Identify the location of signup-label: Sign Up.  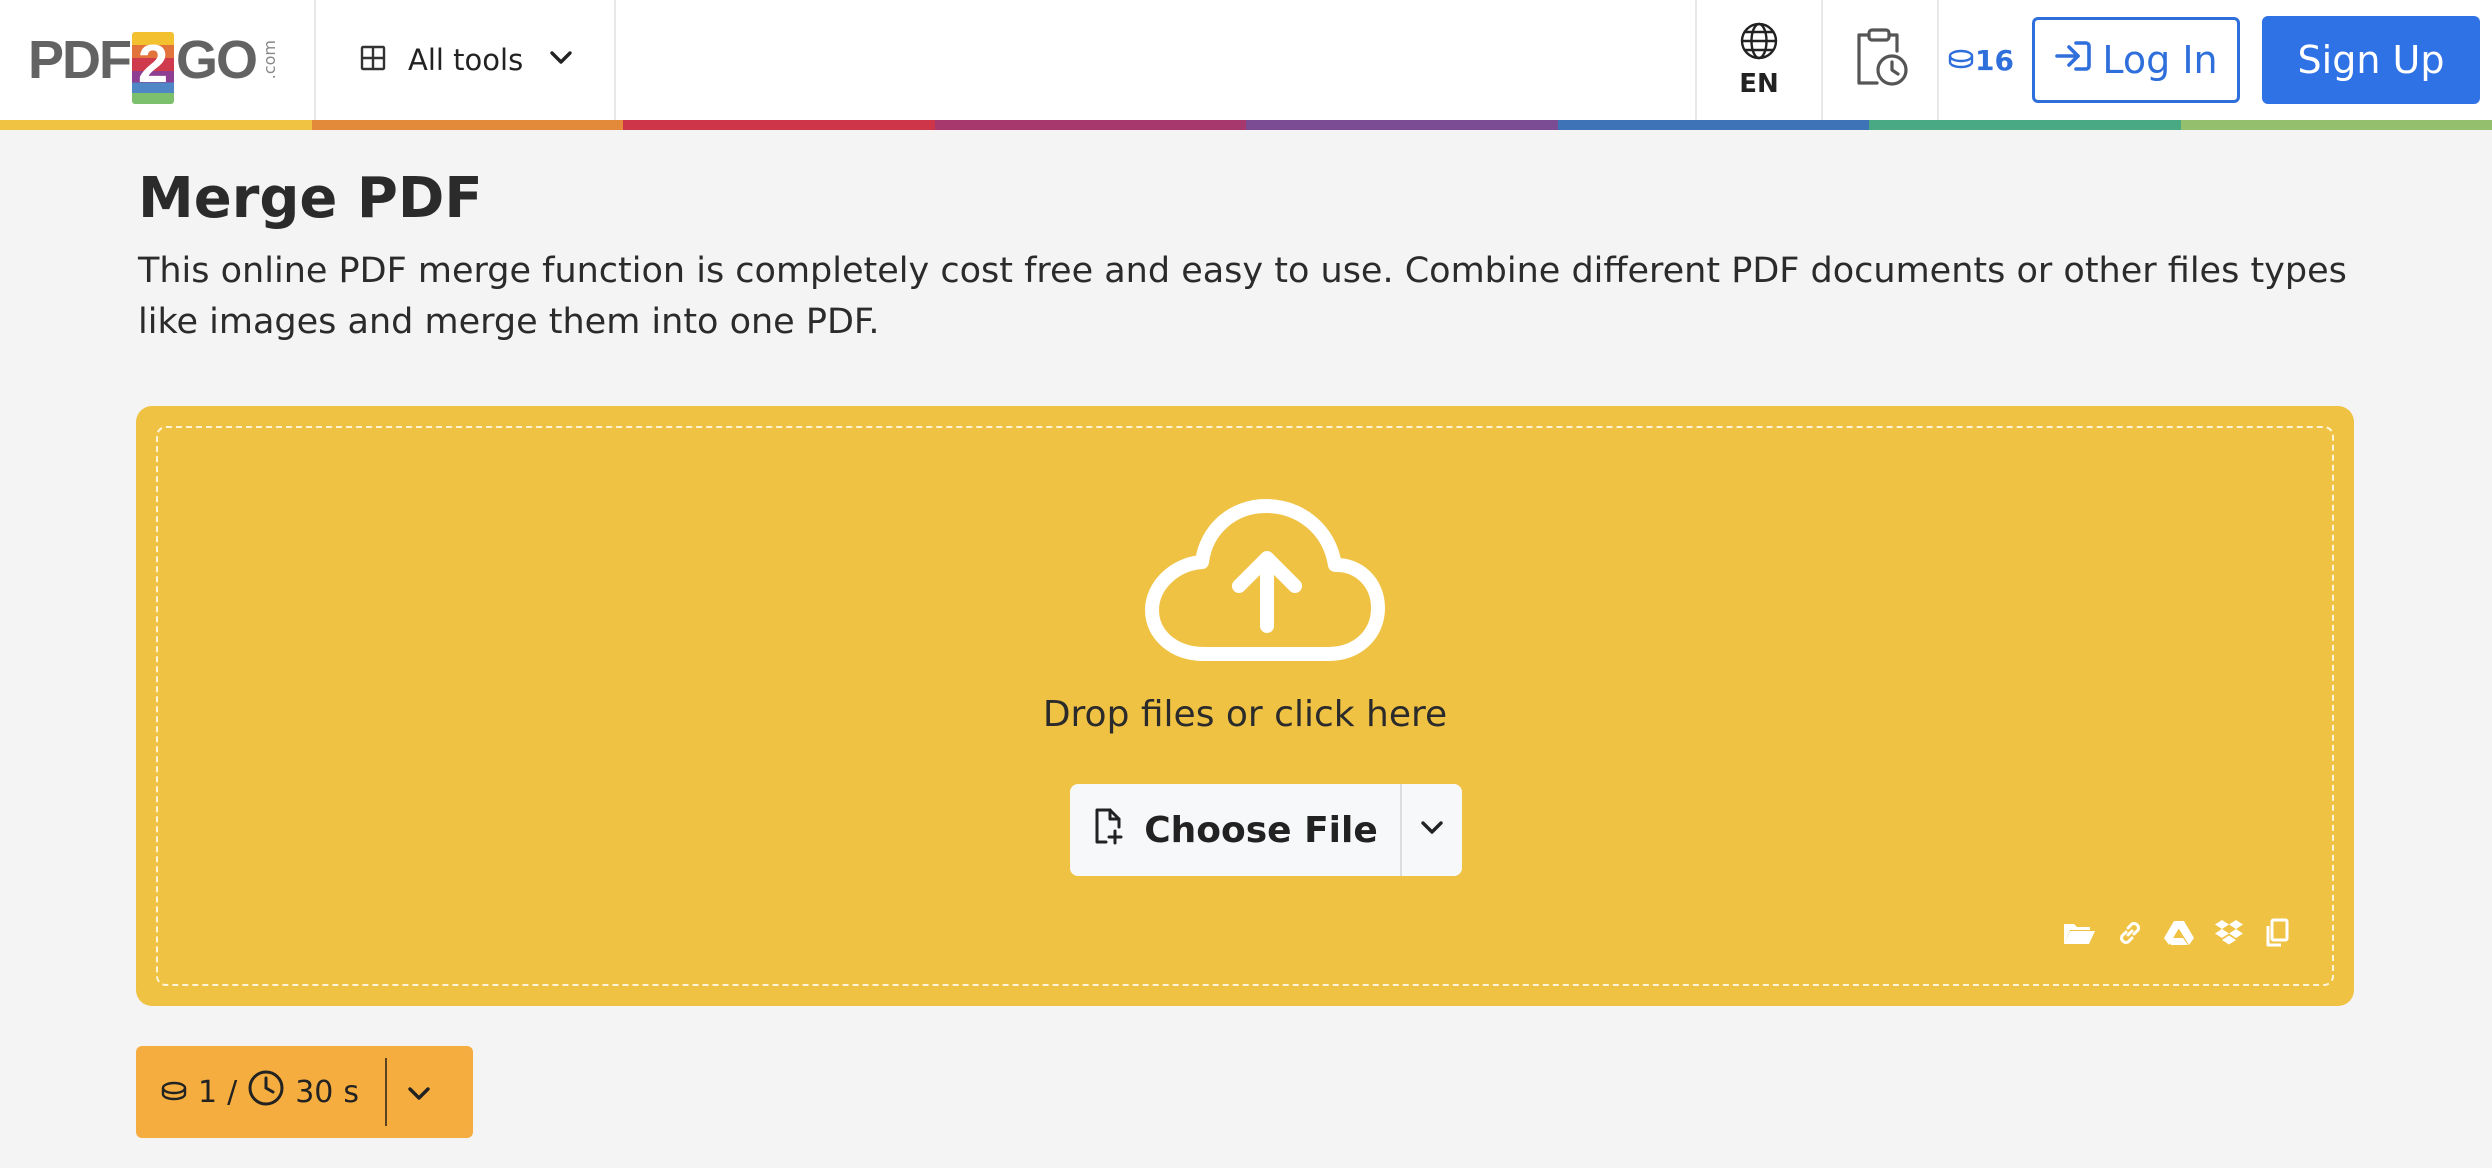
(2371, 60).